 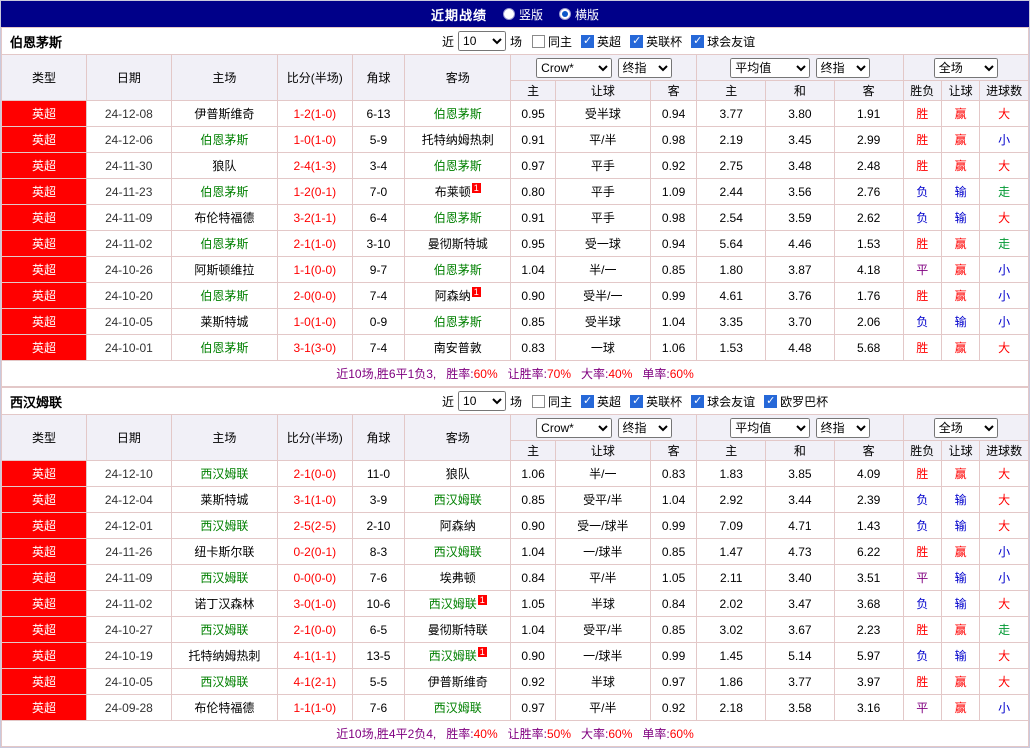 What do you see at coordinates (458, 191) in the screenshot?
I see `away-team-cell: 布莱顿 1` at bounding box center [458, 191].